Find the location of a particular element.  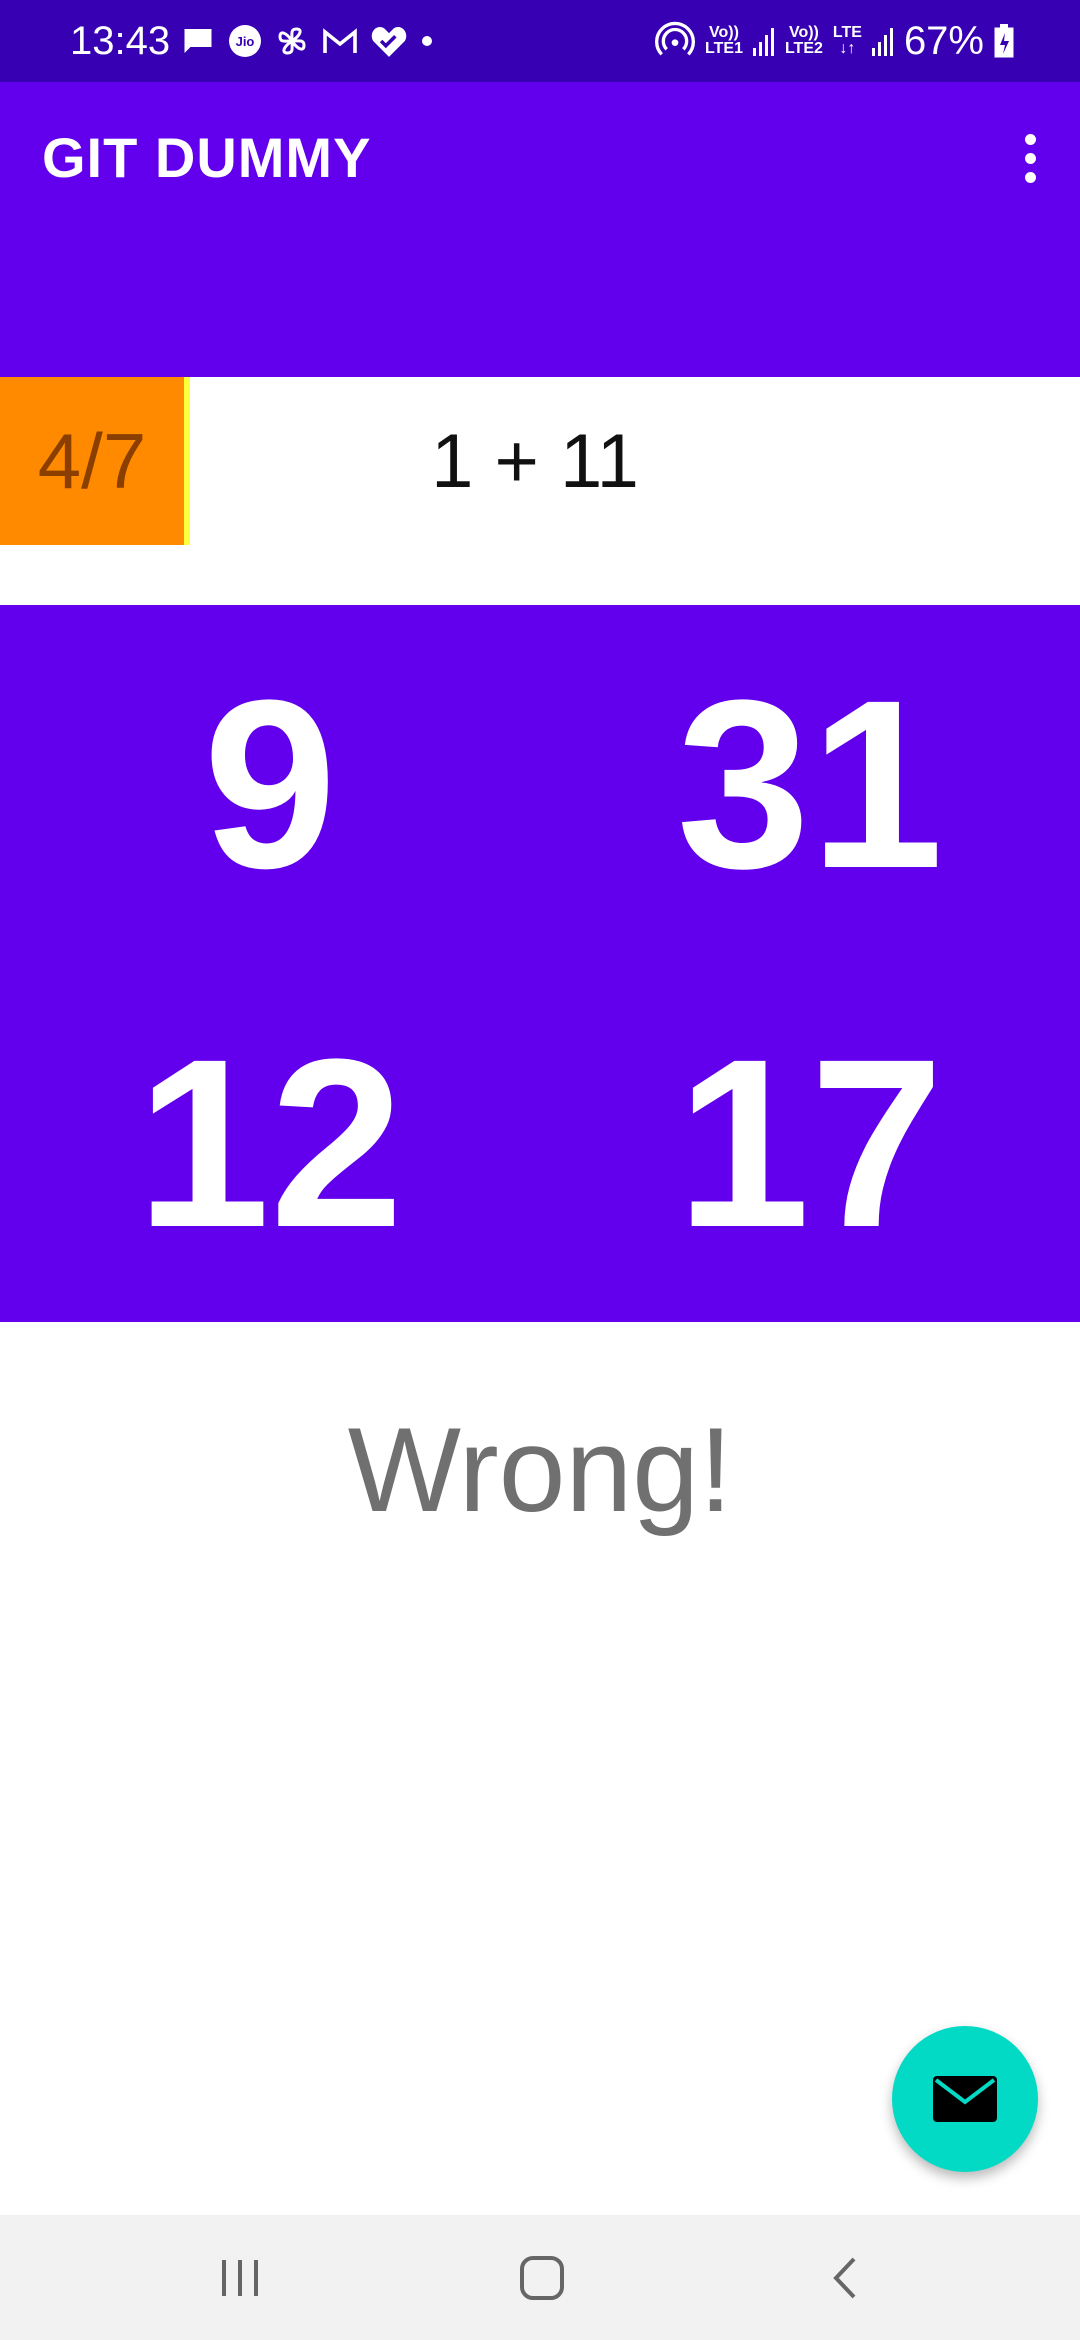

home-button is located at coordinates (542, 2277).